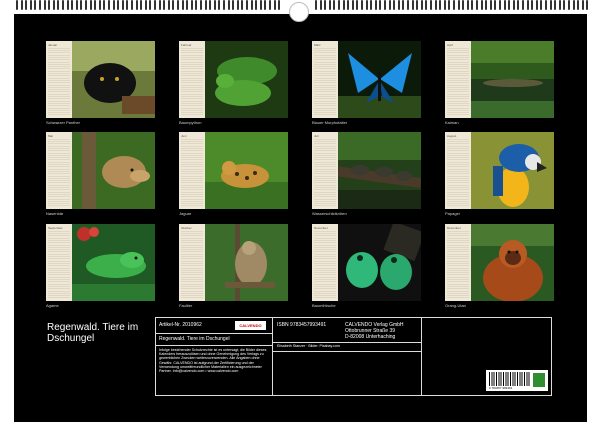 The height and width of the screenshot is (432, 600). What do you see at coordinates (246, 79) in the screenshot?
I see `python-photo` at bounding box center [246, 79].